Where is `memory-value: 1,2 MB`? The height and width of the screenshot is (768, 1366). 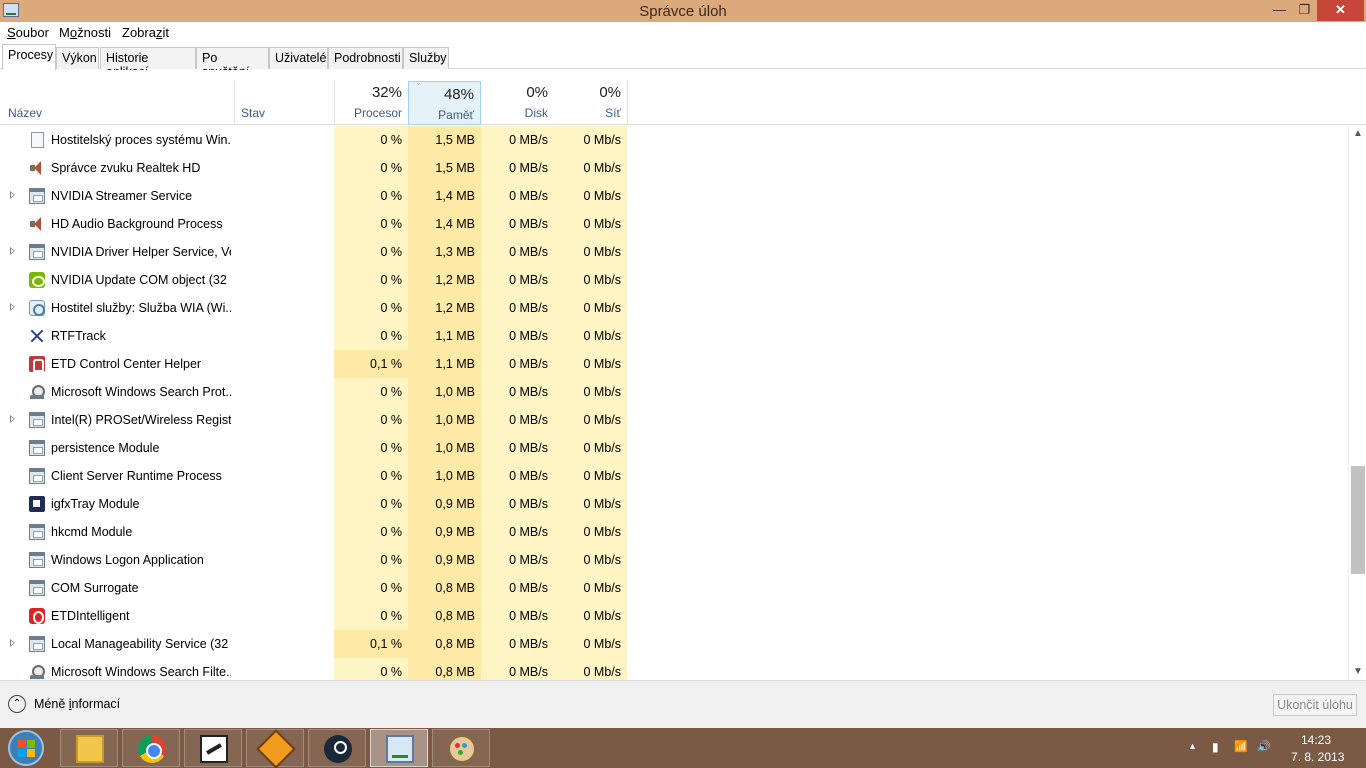 memory-value: 1,2 MB is located at coordinates (444, 280).